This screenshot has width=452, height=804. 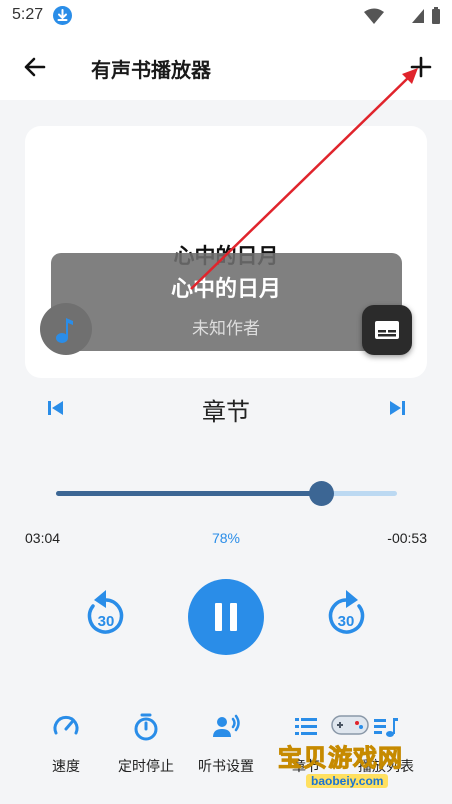 What do you see at coordinates (226, 747) in the screenshot?
I see `listen-settings-button: 听书设置` at bounding box center [226, 747].